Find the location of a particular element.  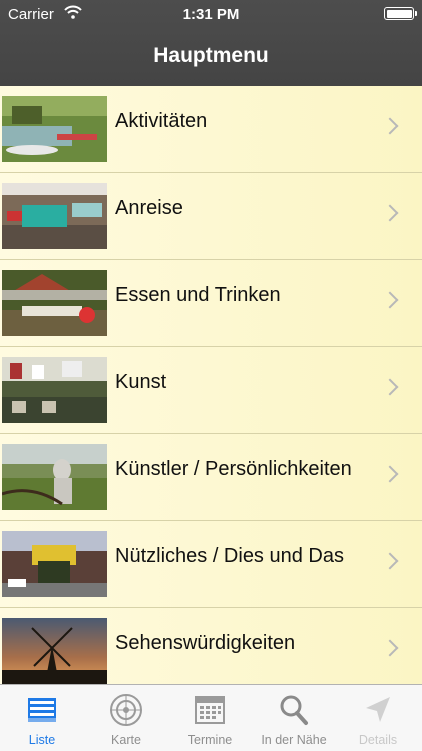

tab-label: In der Nähe is located at coordinates (294, 740).